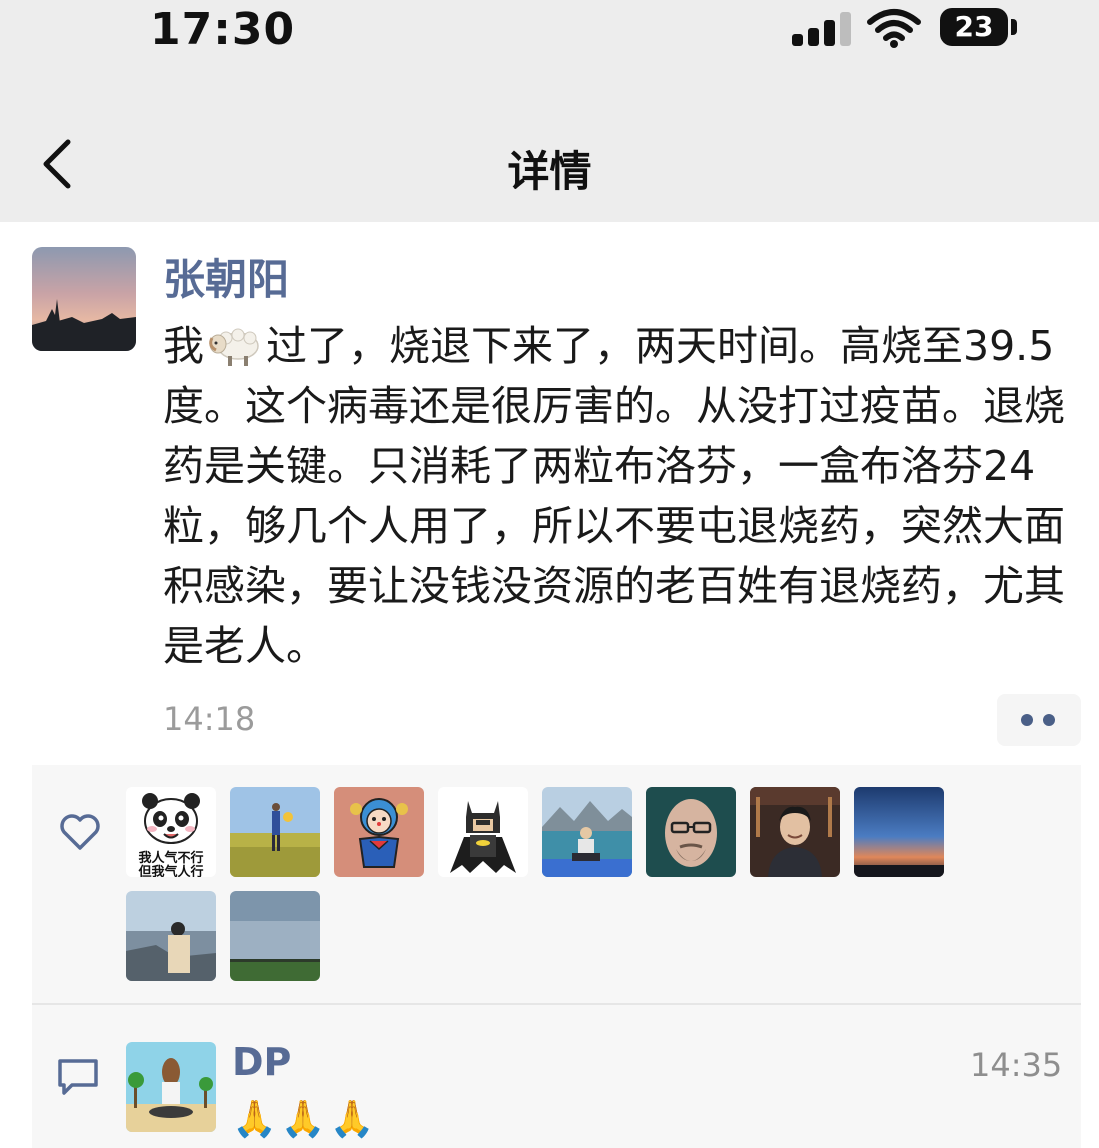 The image size is (1099, 1148). Describe the element at coordinates (261, 1062) in the screenshot. I see `comment-author-name: DP` at that location.